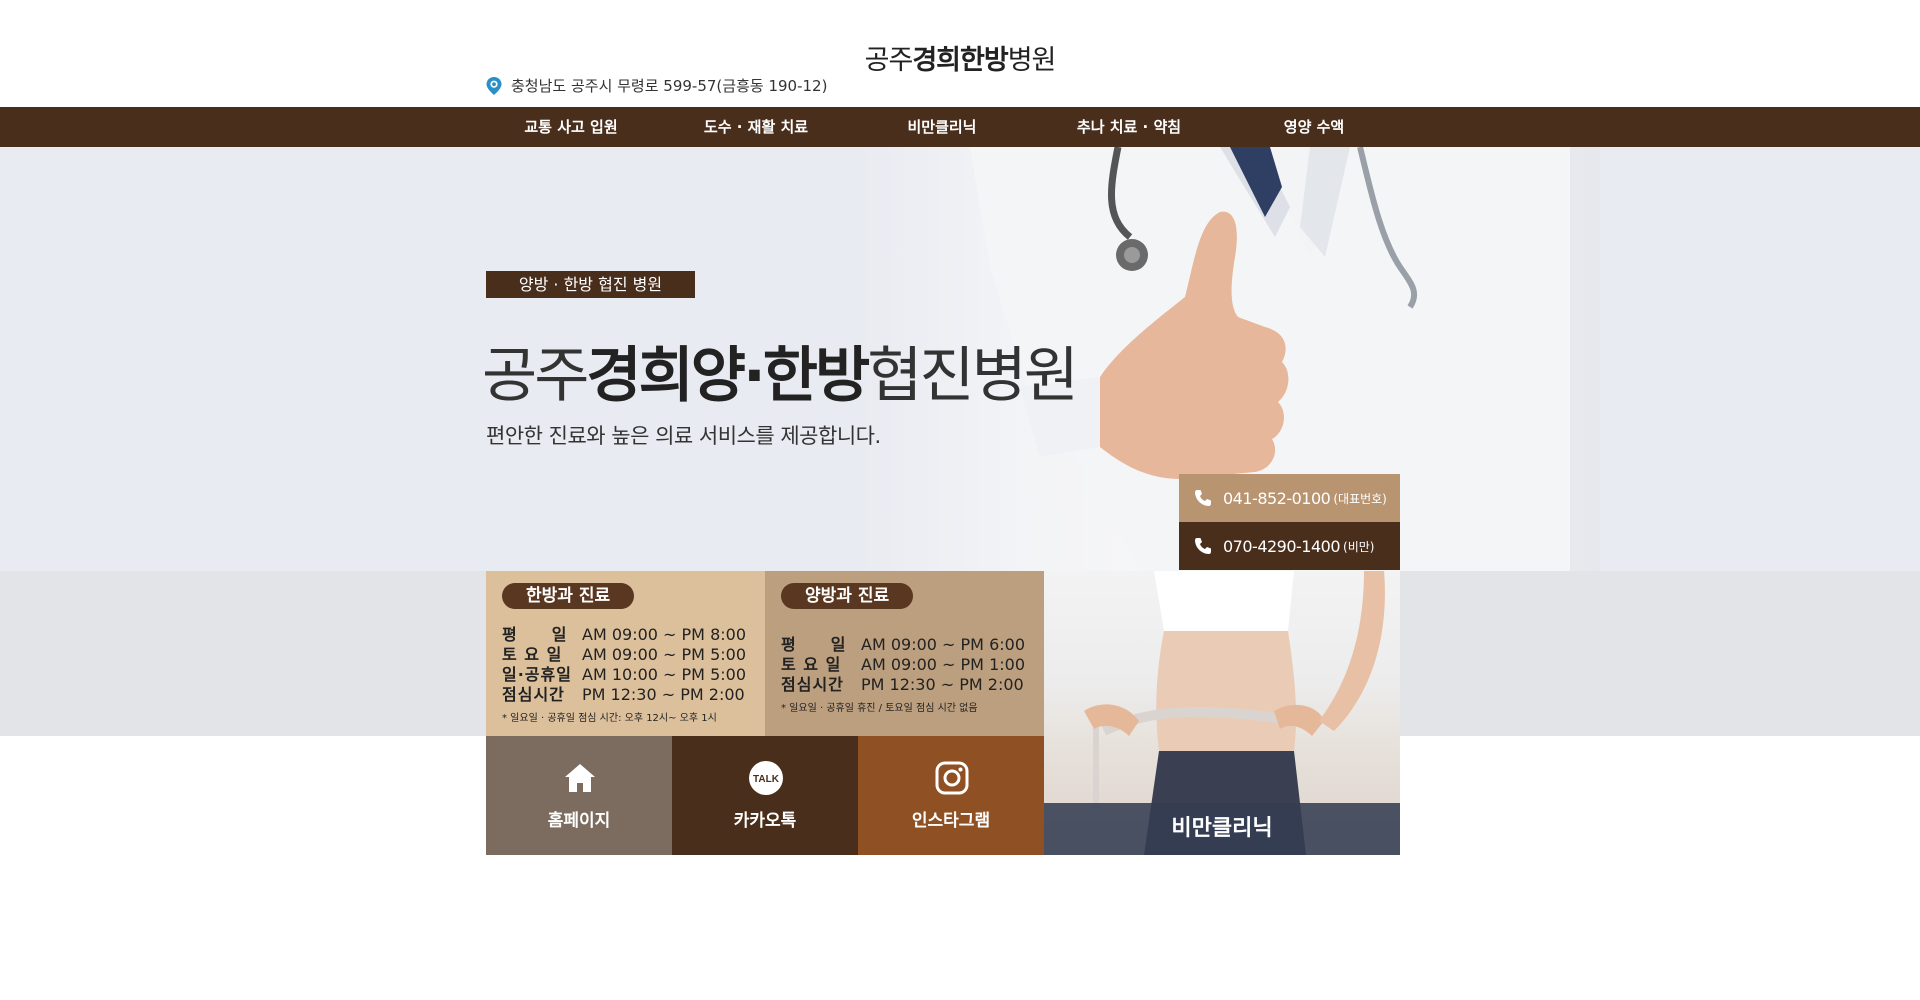  What do you see at coordinates (973, 376) in the screenshot?
I see `hero-title-suffix: 협진병원` at bounding box center [973, 376].